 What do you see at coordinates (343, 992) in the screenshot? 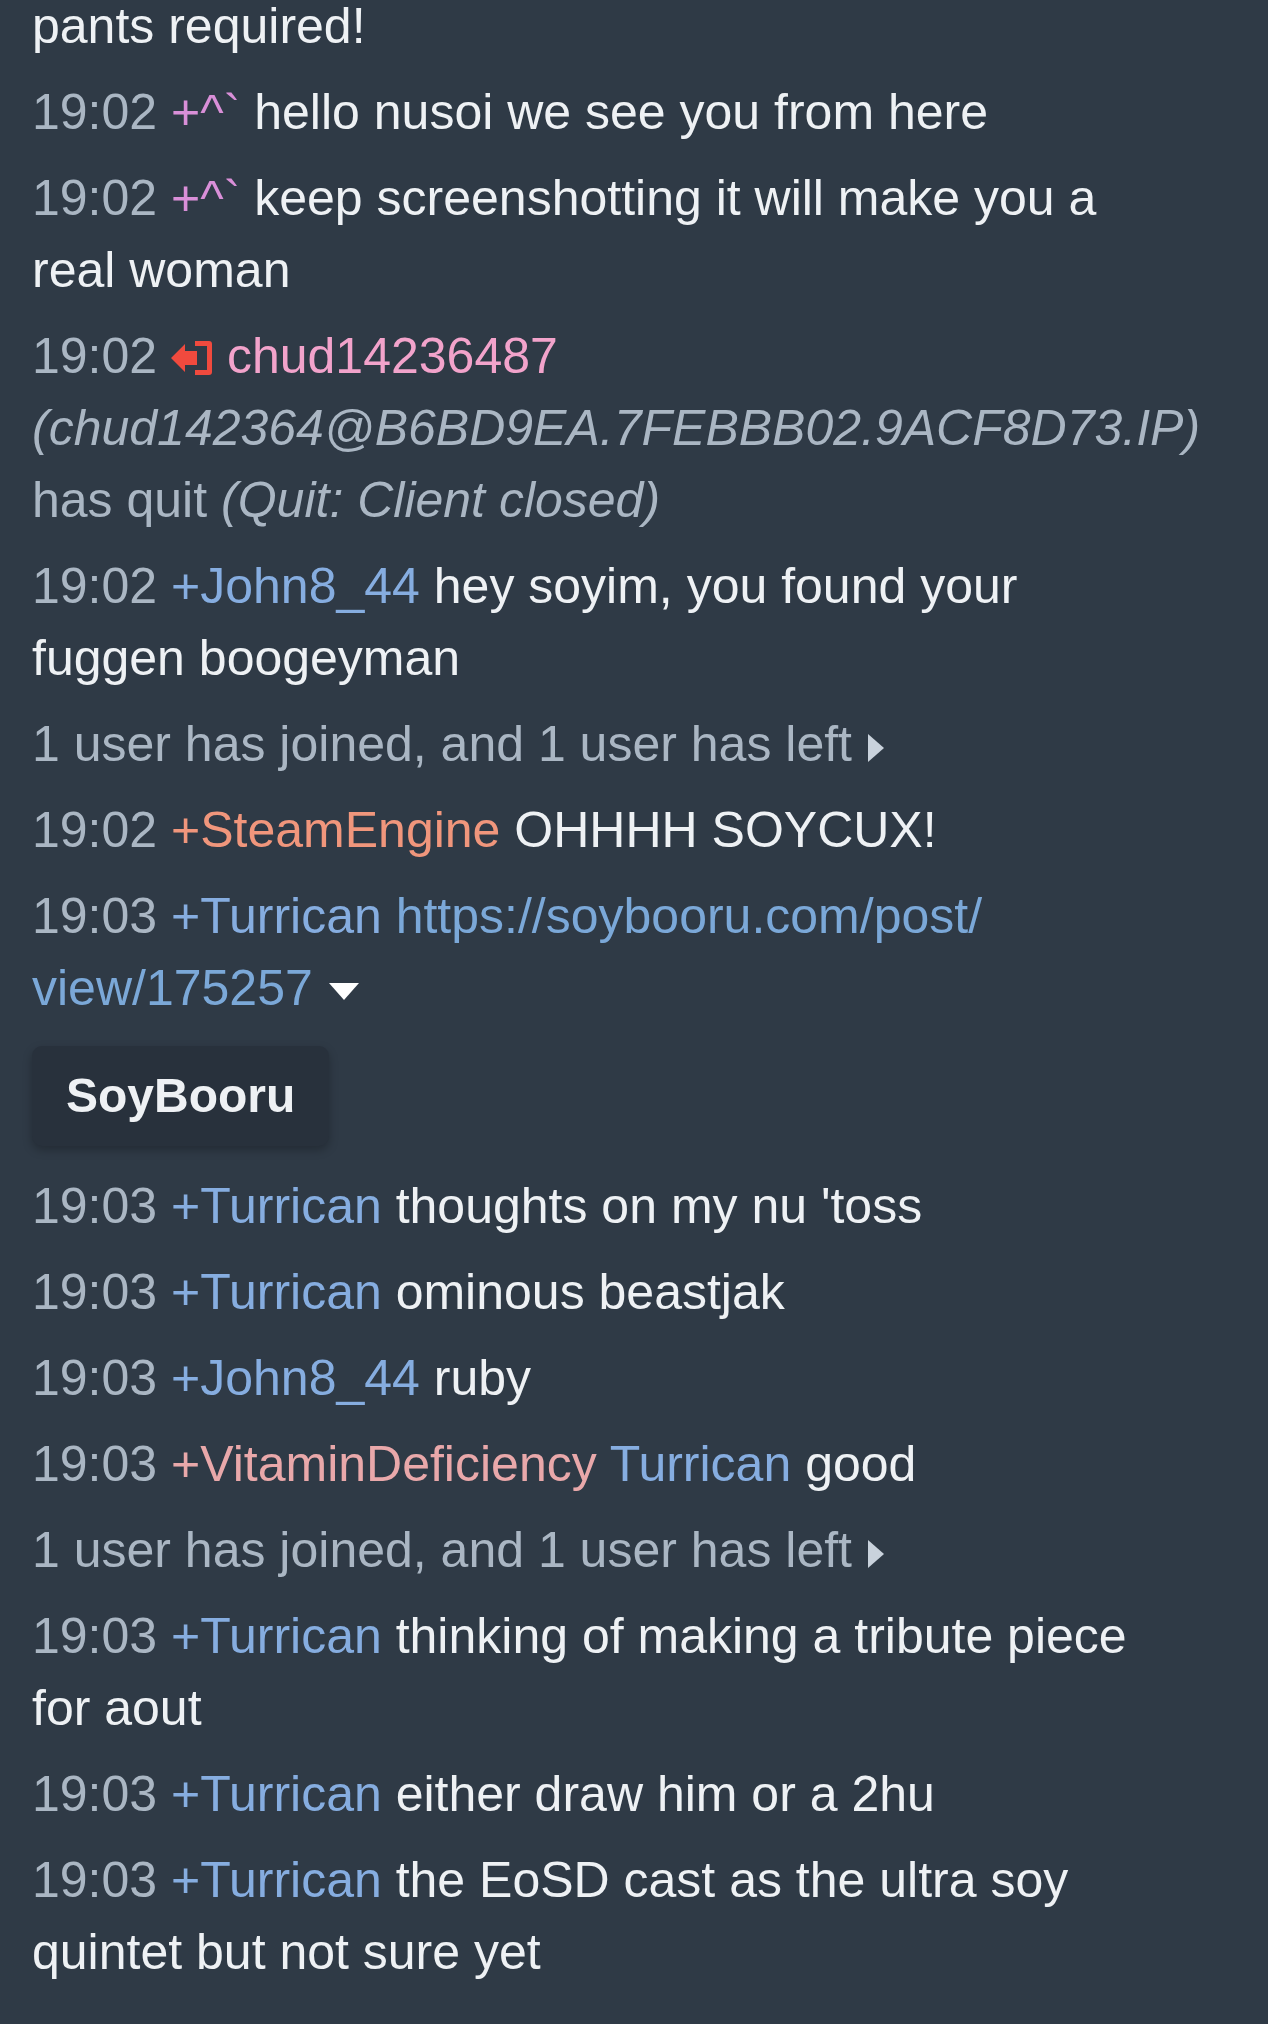
I see `collapse-caret-icon` at bounding box center [343, 992].